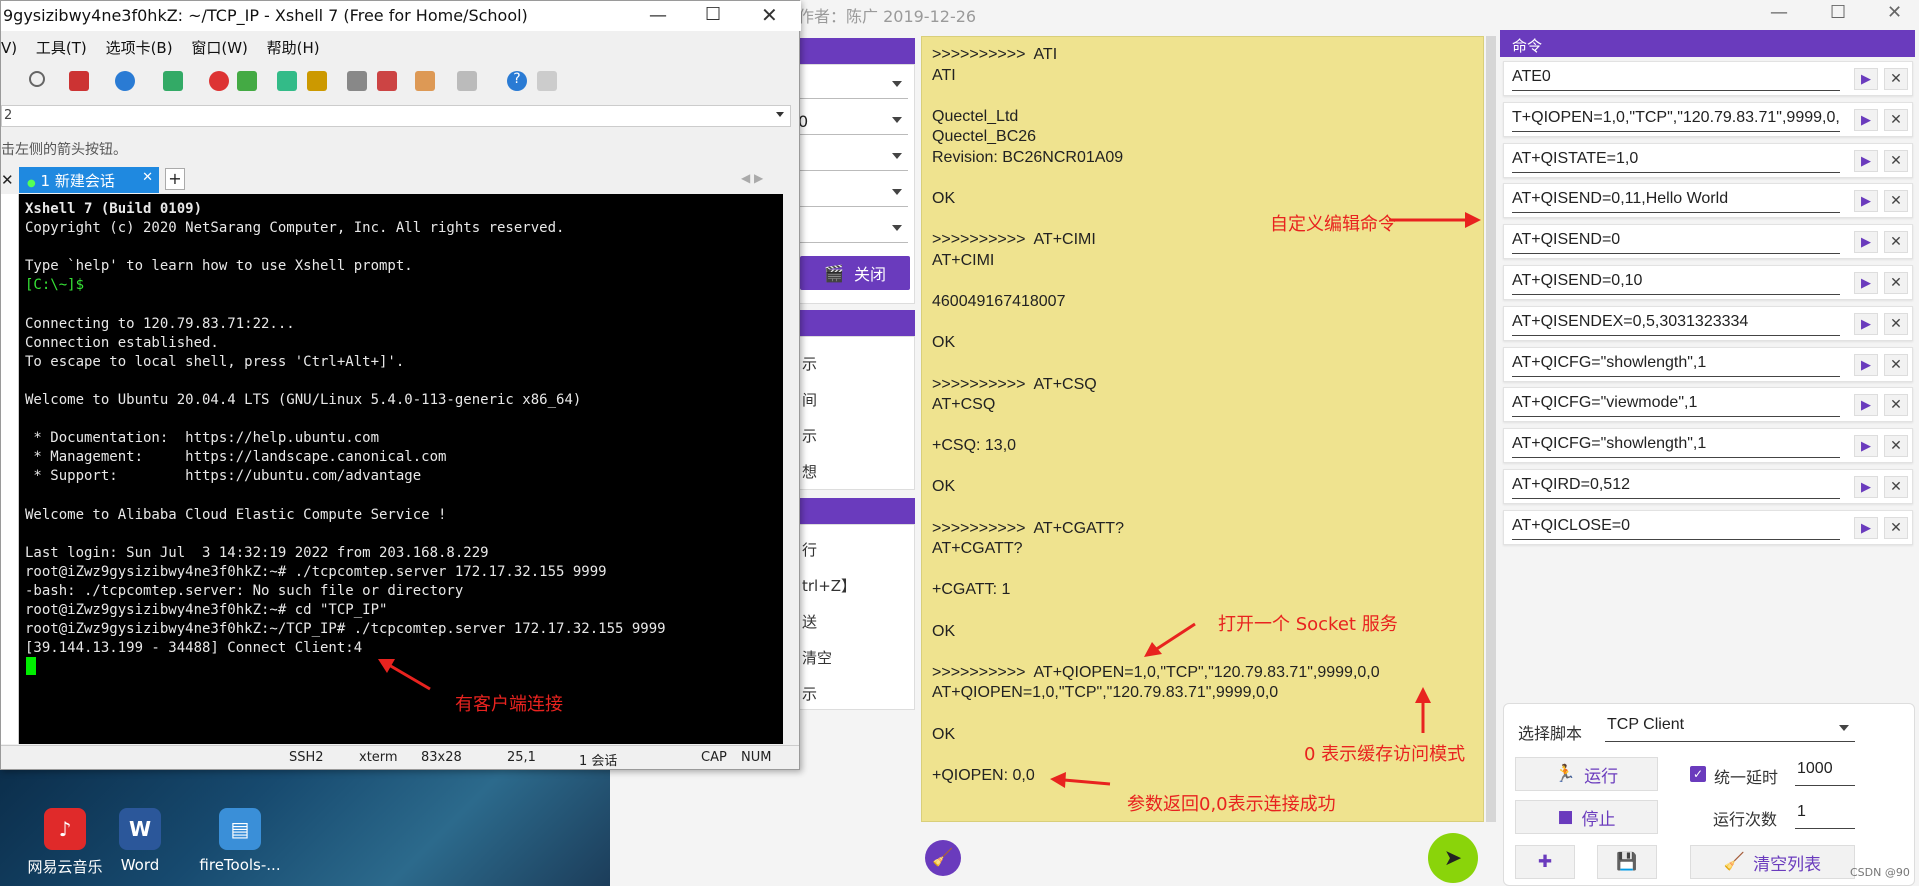 This screenshot has height=886, width=1919. I want to click on close-tab-icon: ✕, so click(147, 177).